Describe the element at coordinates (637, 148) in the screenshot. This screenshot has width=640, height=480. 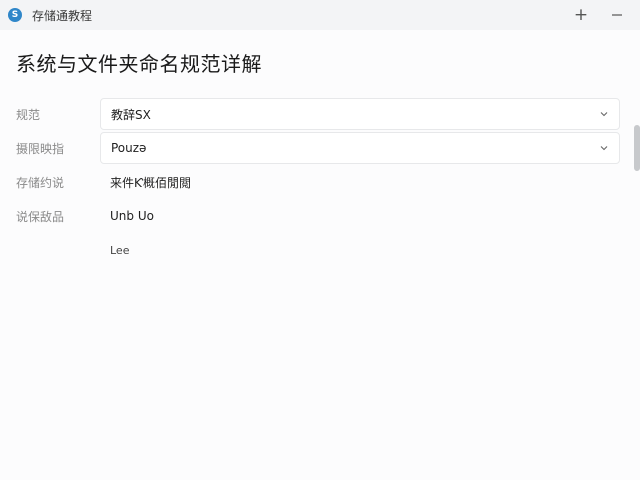
I see `vertical-scrollbar` at that location.